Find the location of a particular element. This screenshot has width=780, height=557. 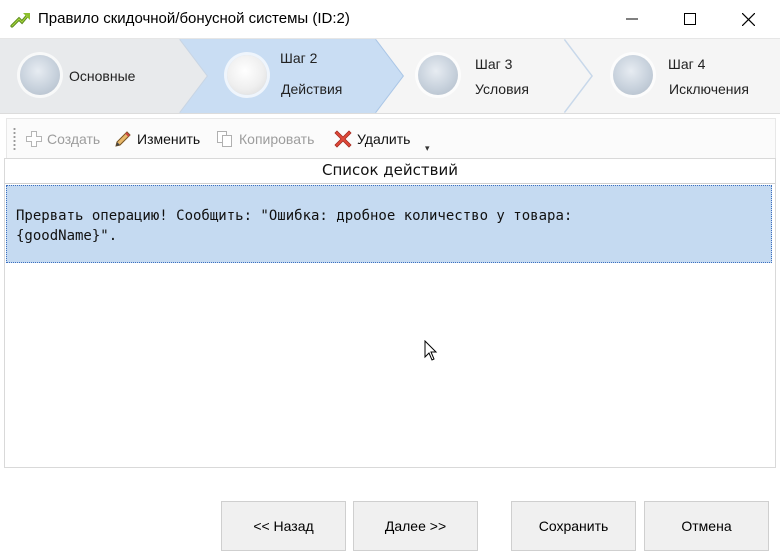

create-label: Создать is located at coordinates (74, 139).